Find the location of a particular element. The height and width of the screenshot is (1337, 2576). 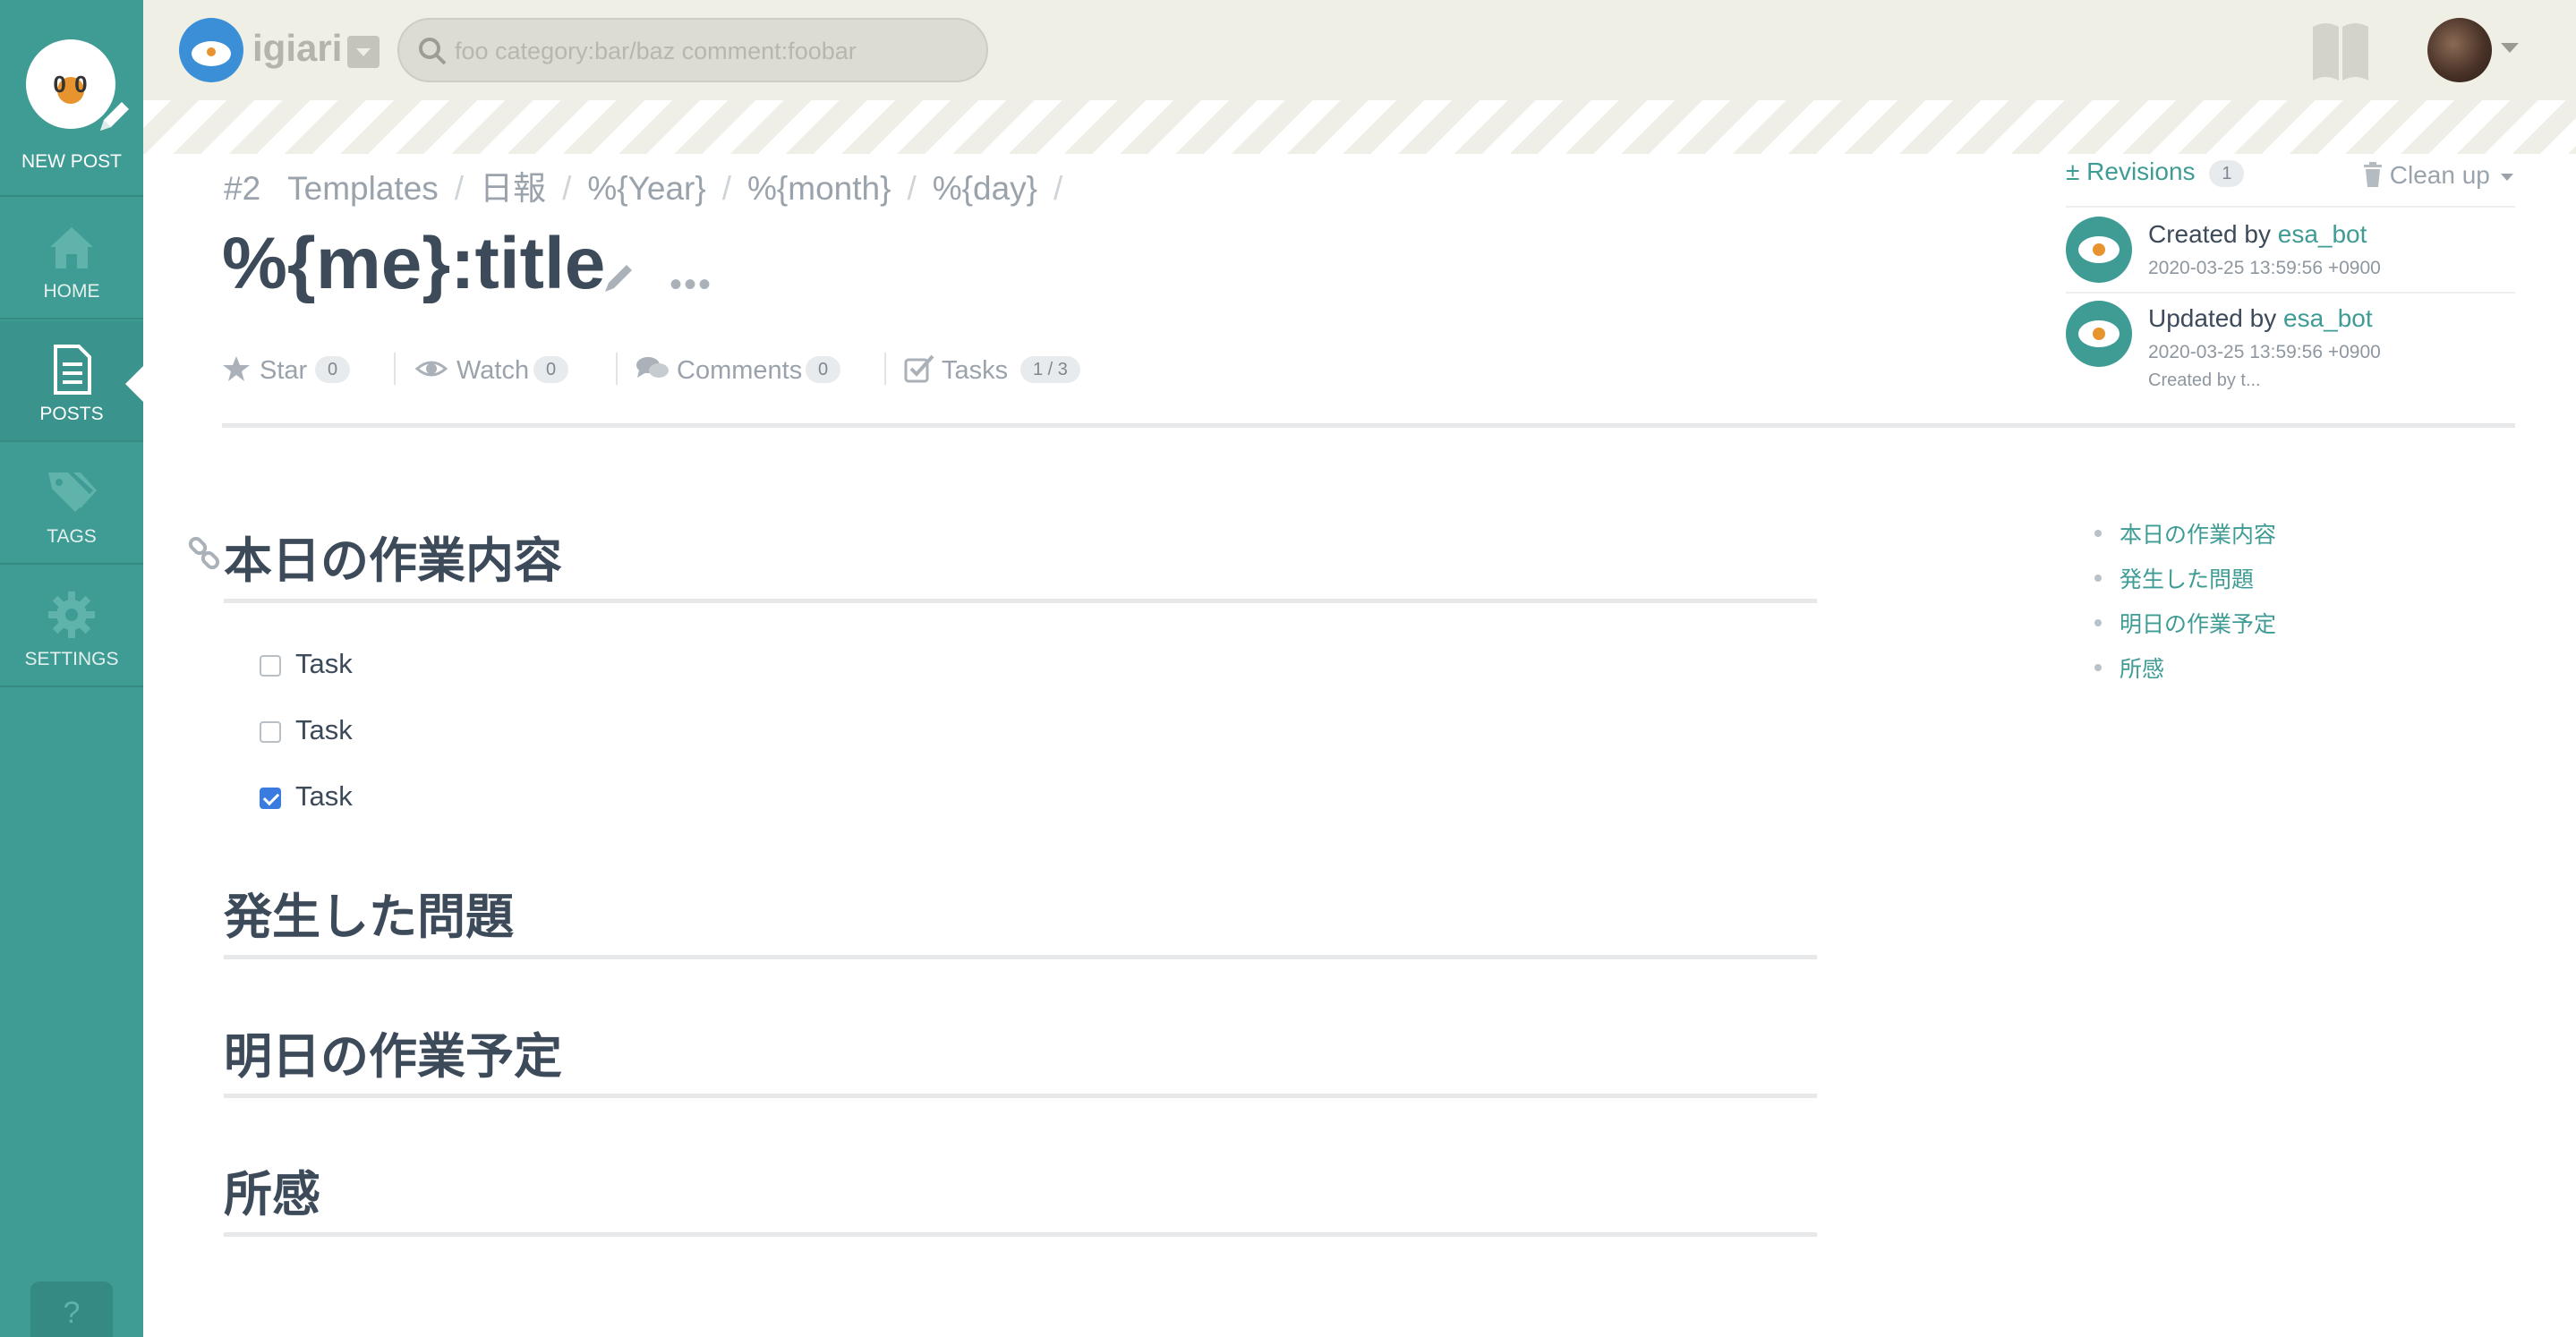

toc-item: 発生した問題 is located at coordinates (2185, 585).